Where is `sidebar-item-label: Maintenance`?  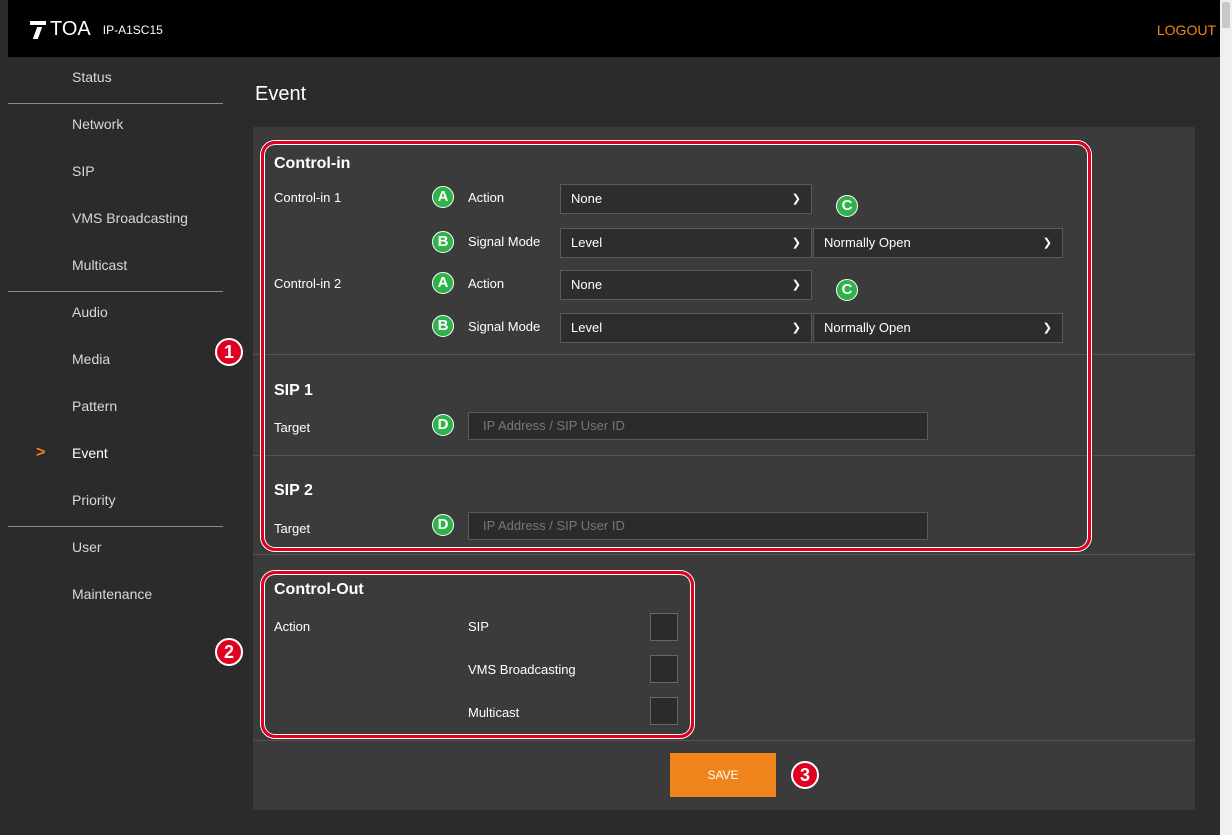
sidebar-item-label: Maintenance is located at coordinates (112, 594).